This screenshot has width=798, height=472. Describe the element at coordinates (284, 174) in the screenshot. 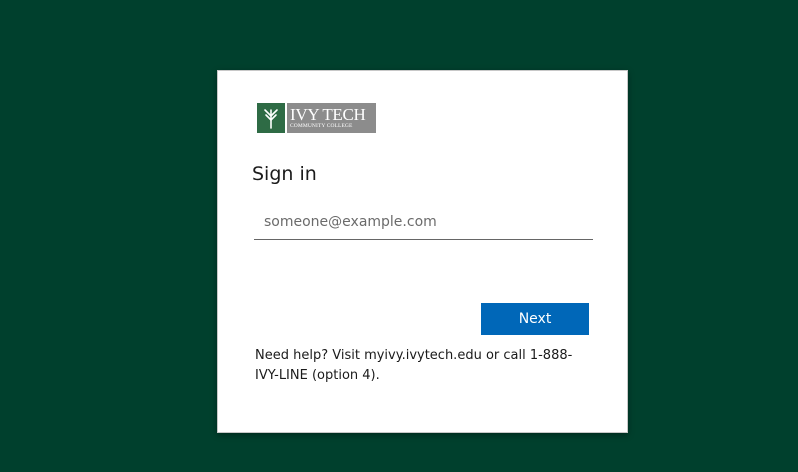

I see `page-title: Sign in` at that location.